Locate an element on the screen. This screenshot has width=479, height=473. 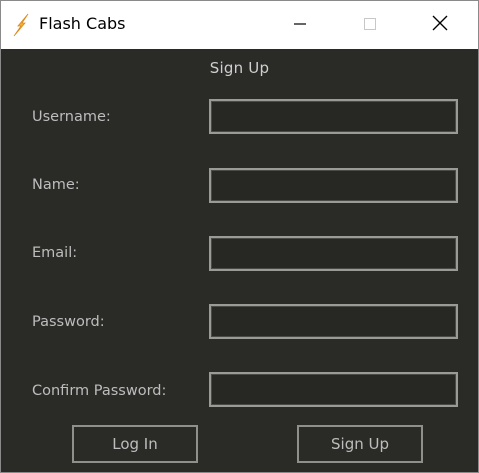
window-title: Flash Cabs is located at coordinates (82, 23).